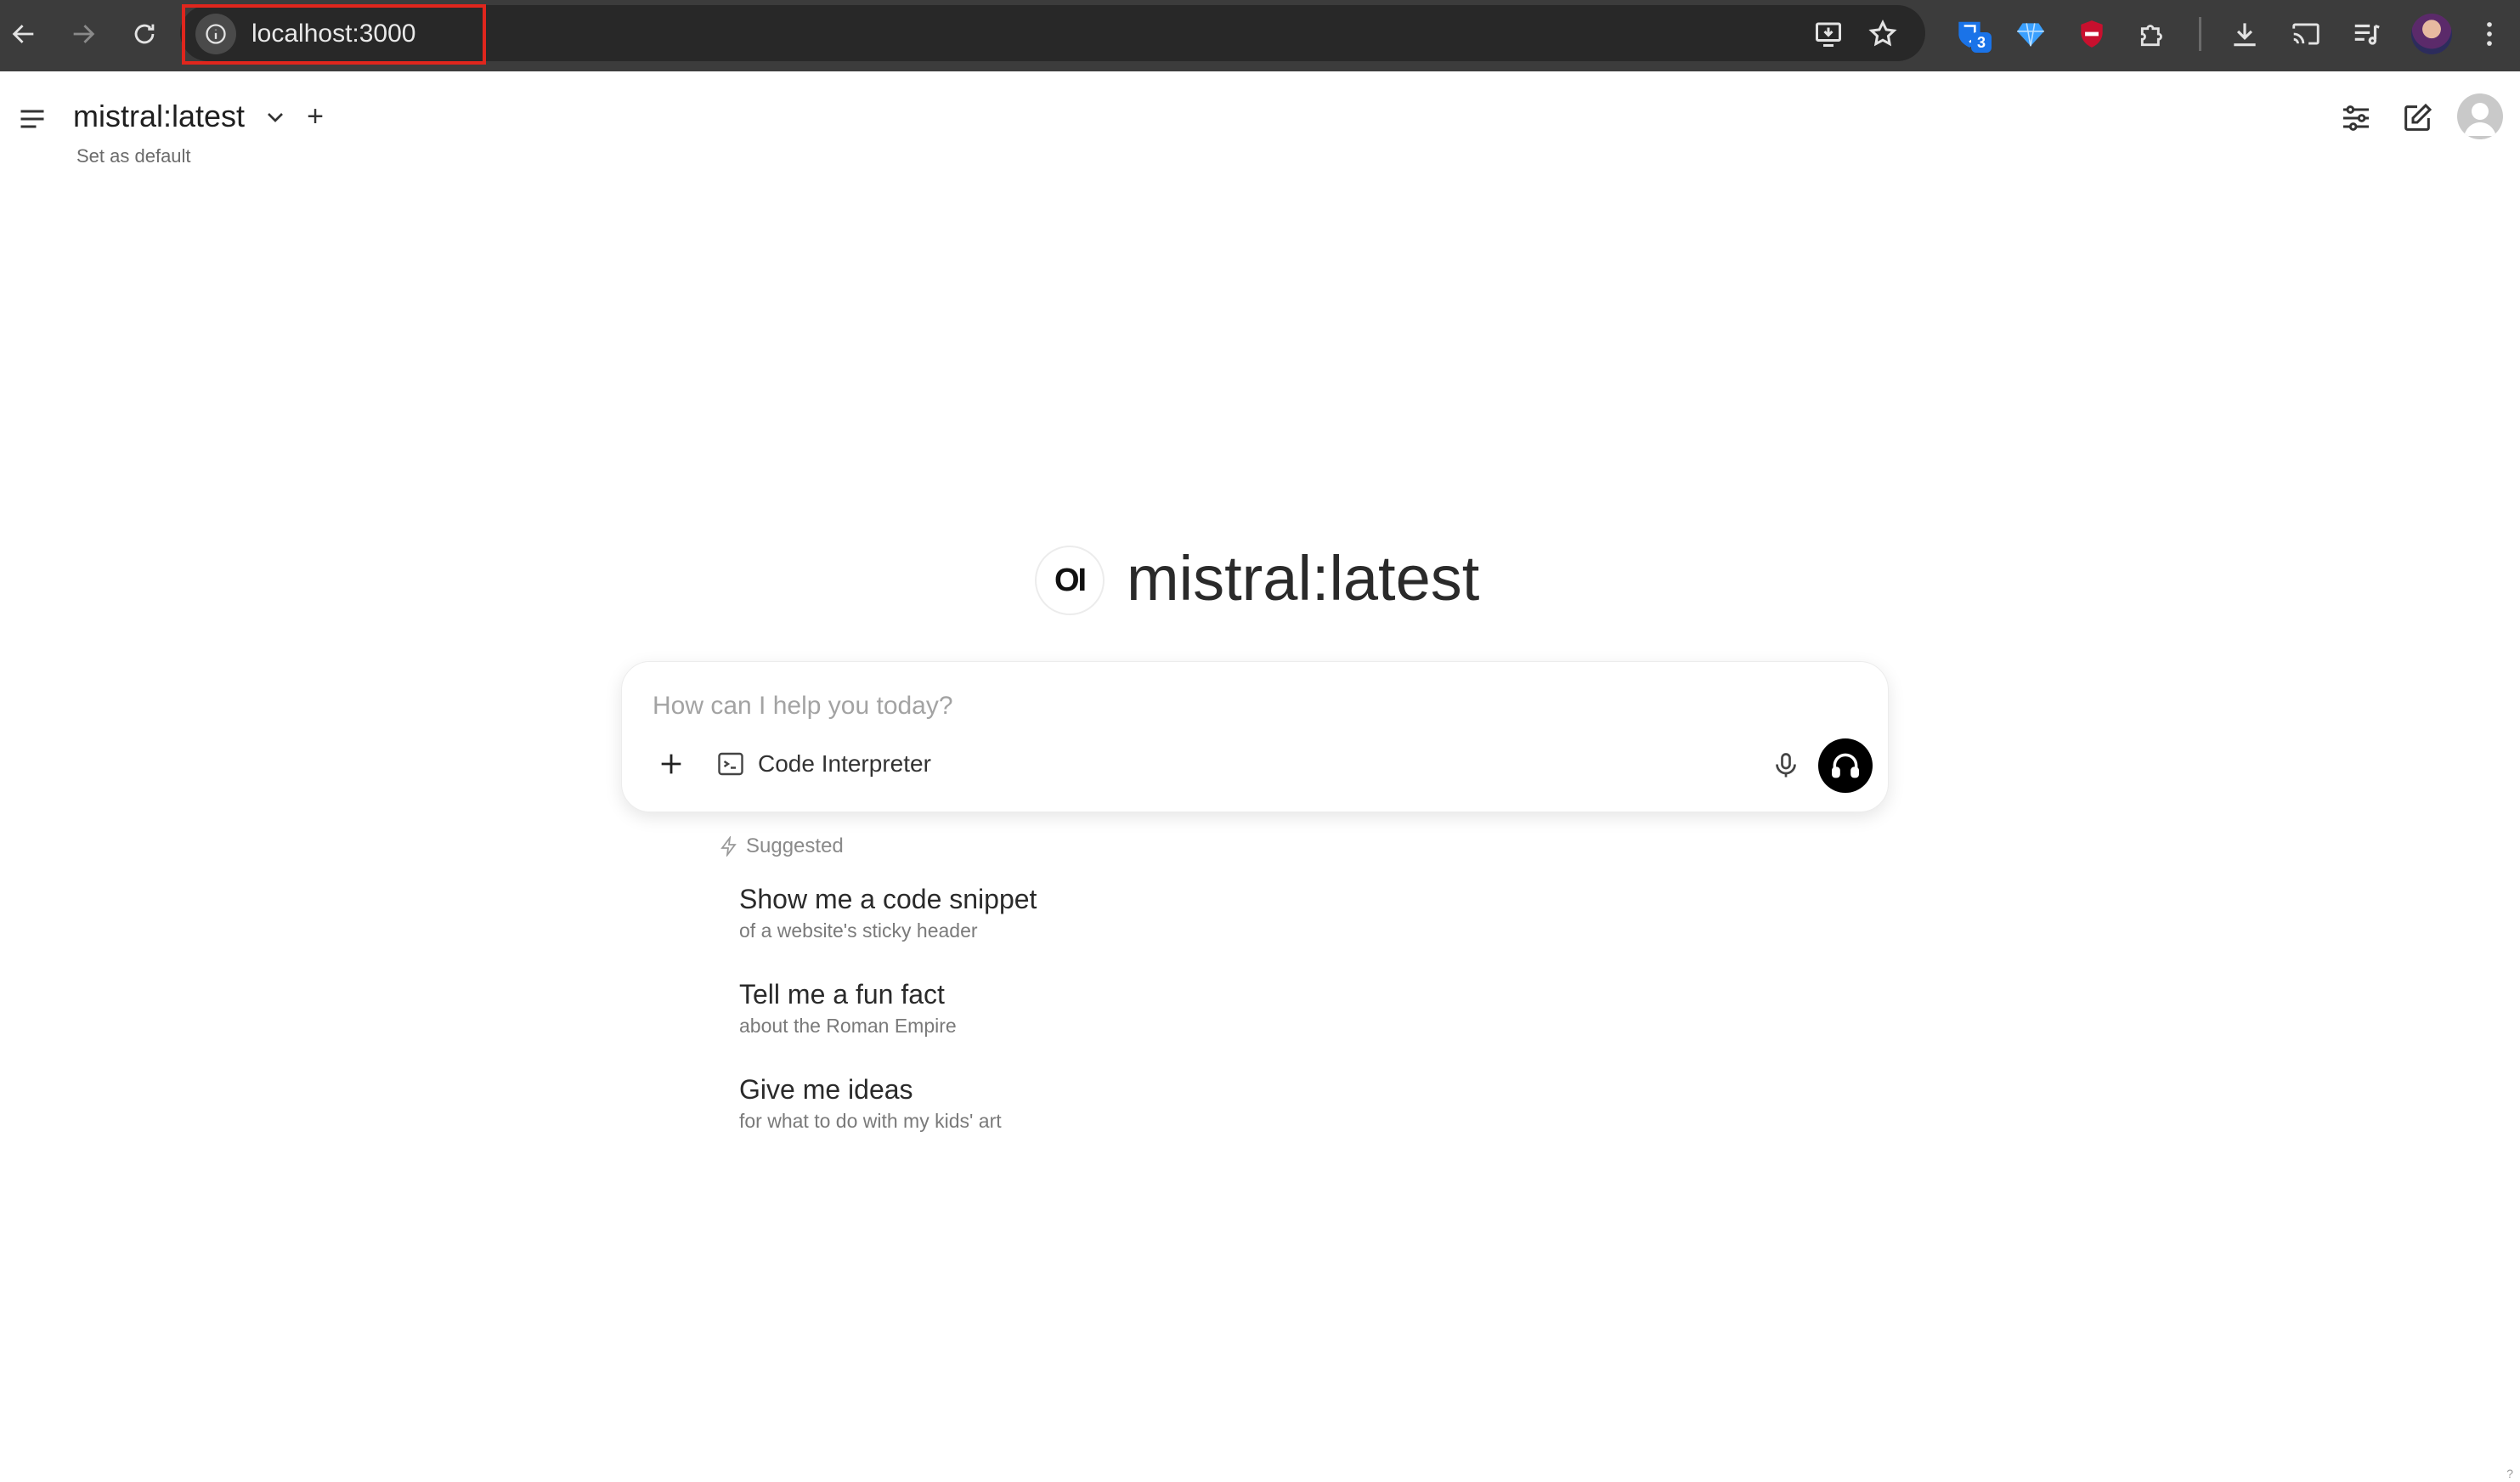 This screenshot has width=2520, height=1482. I want to click on extensions-puzzle-icon, so click(2153, 34).